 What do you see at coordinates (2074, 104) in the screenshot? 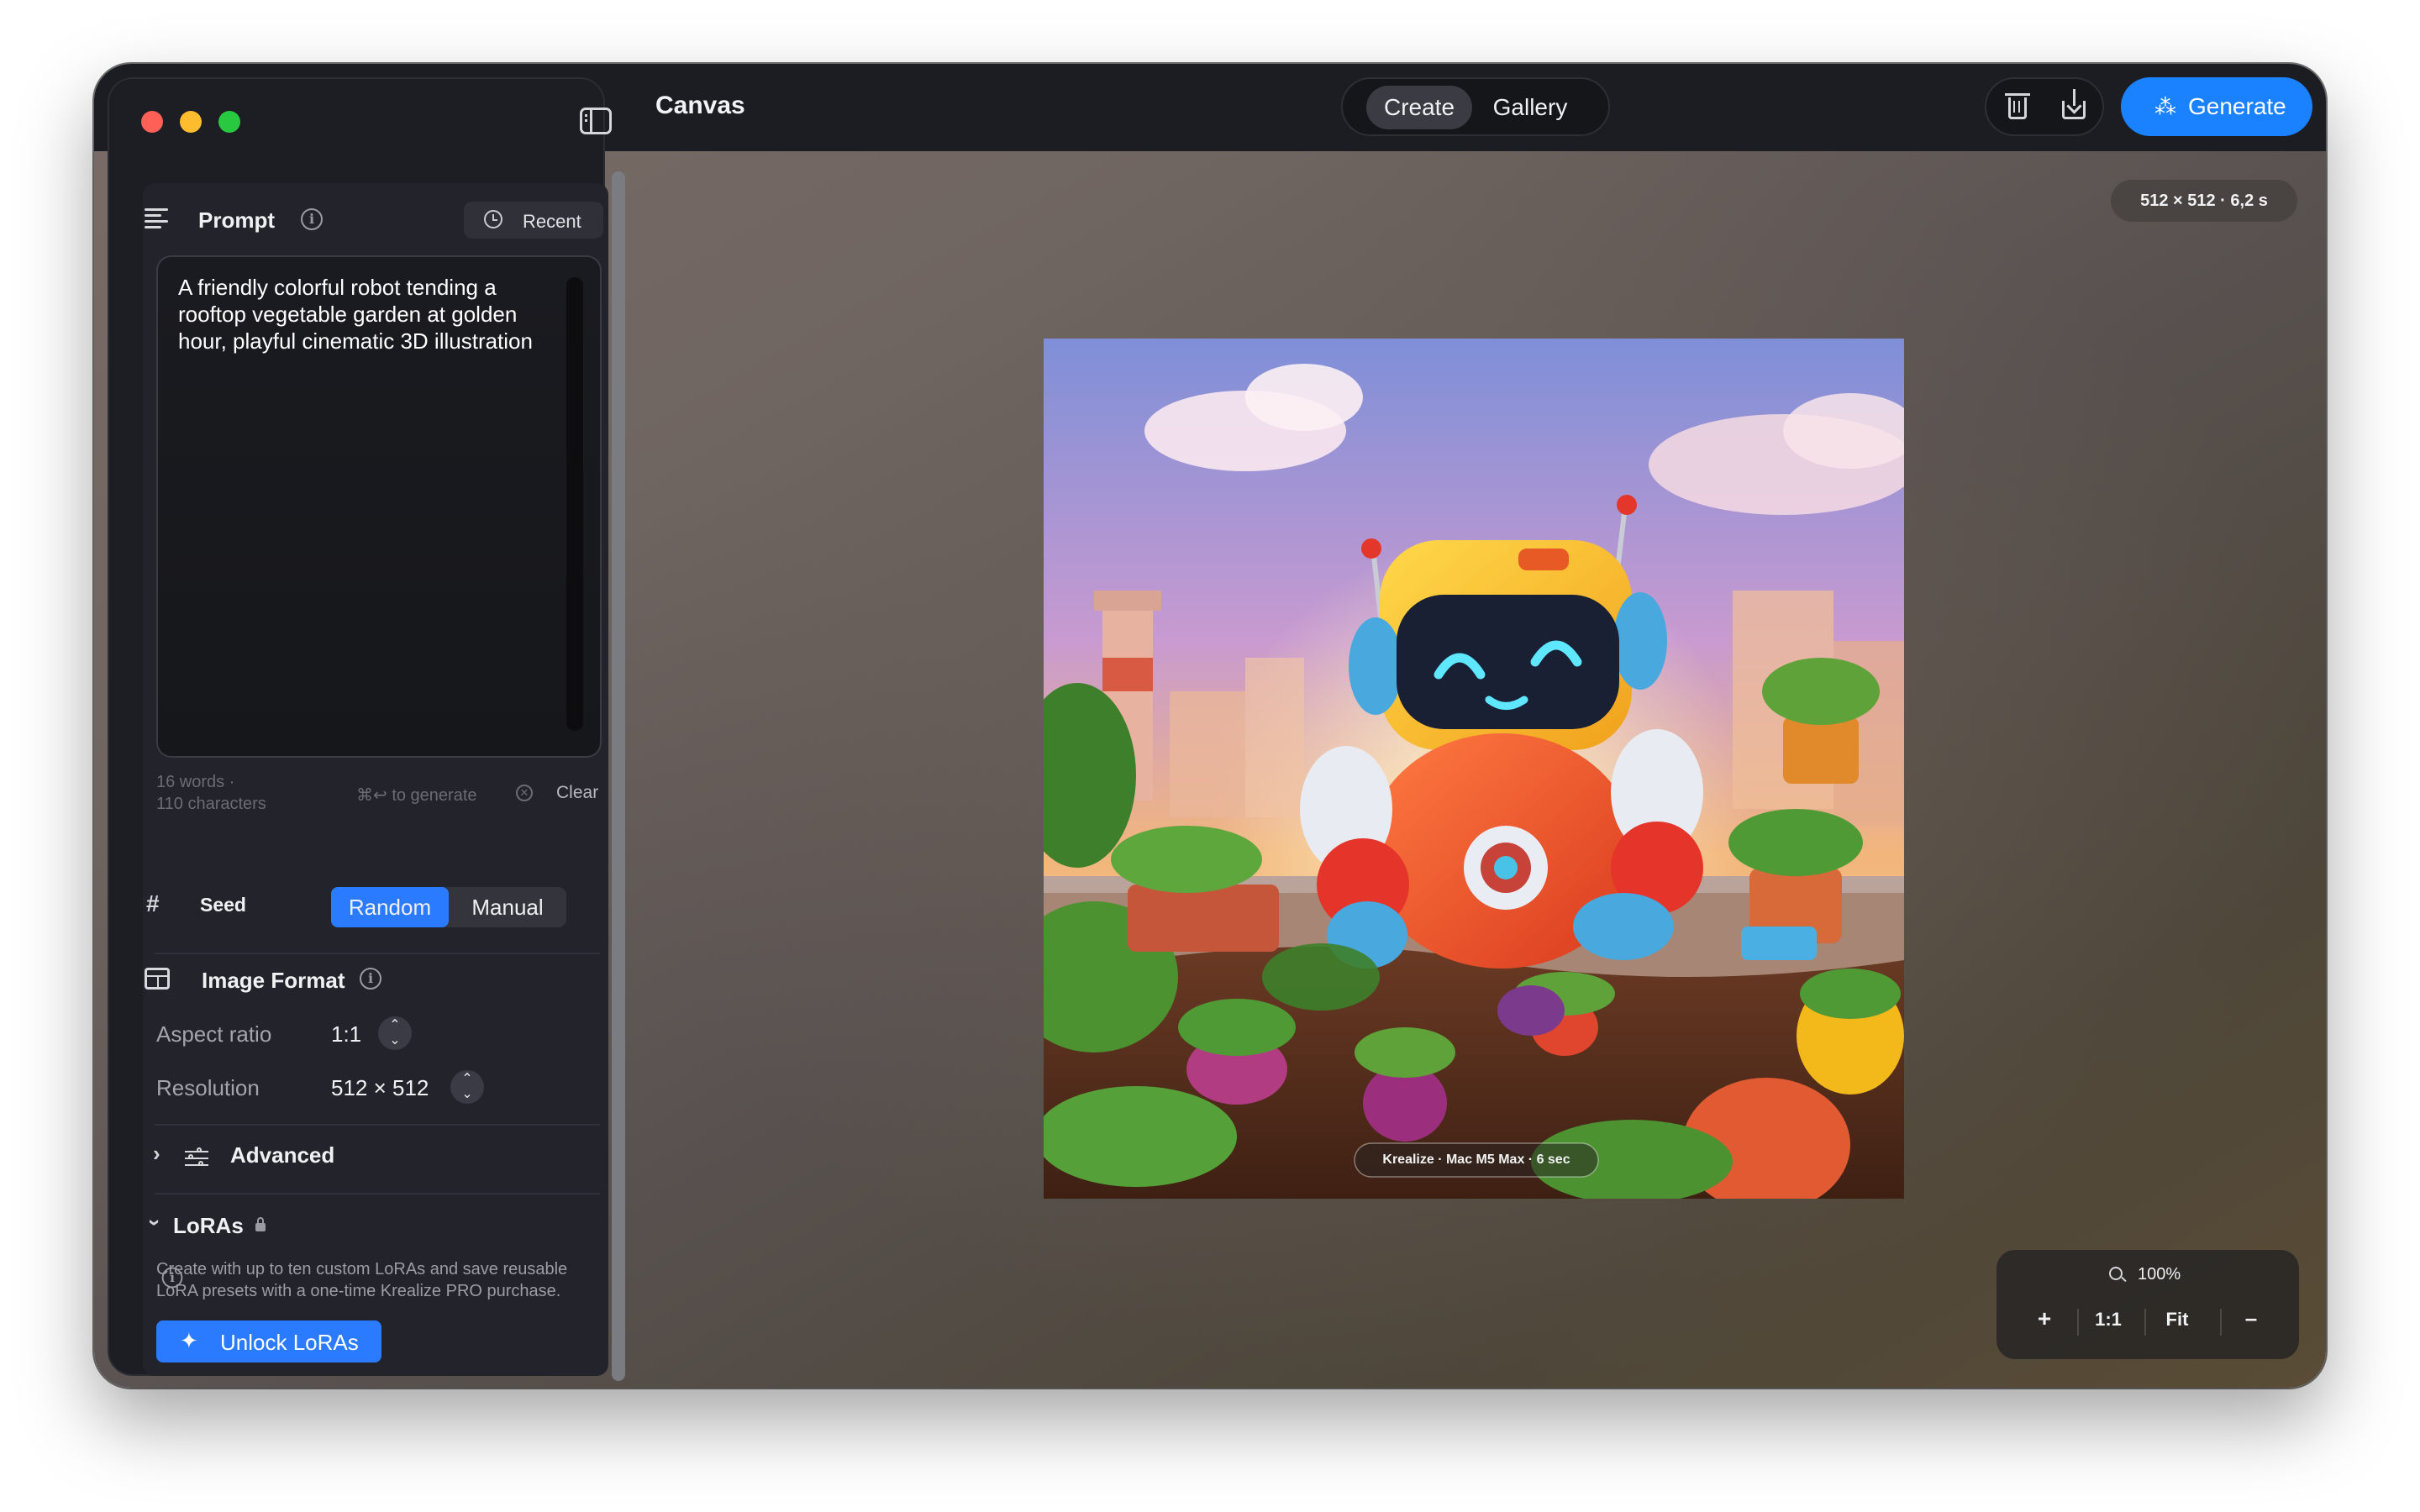
I see `export-icon` at bounding box center [2074, 104].